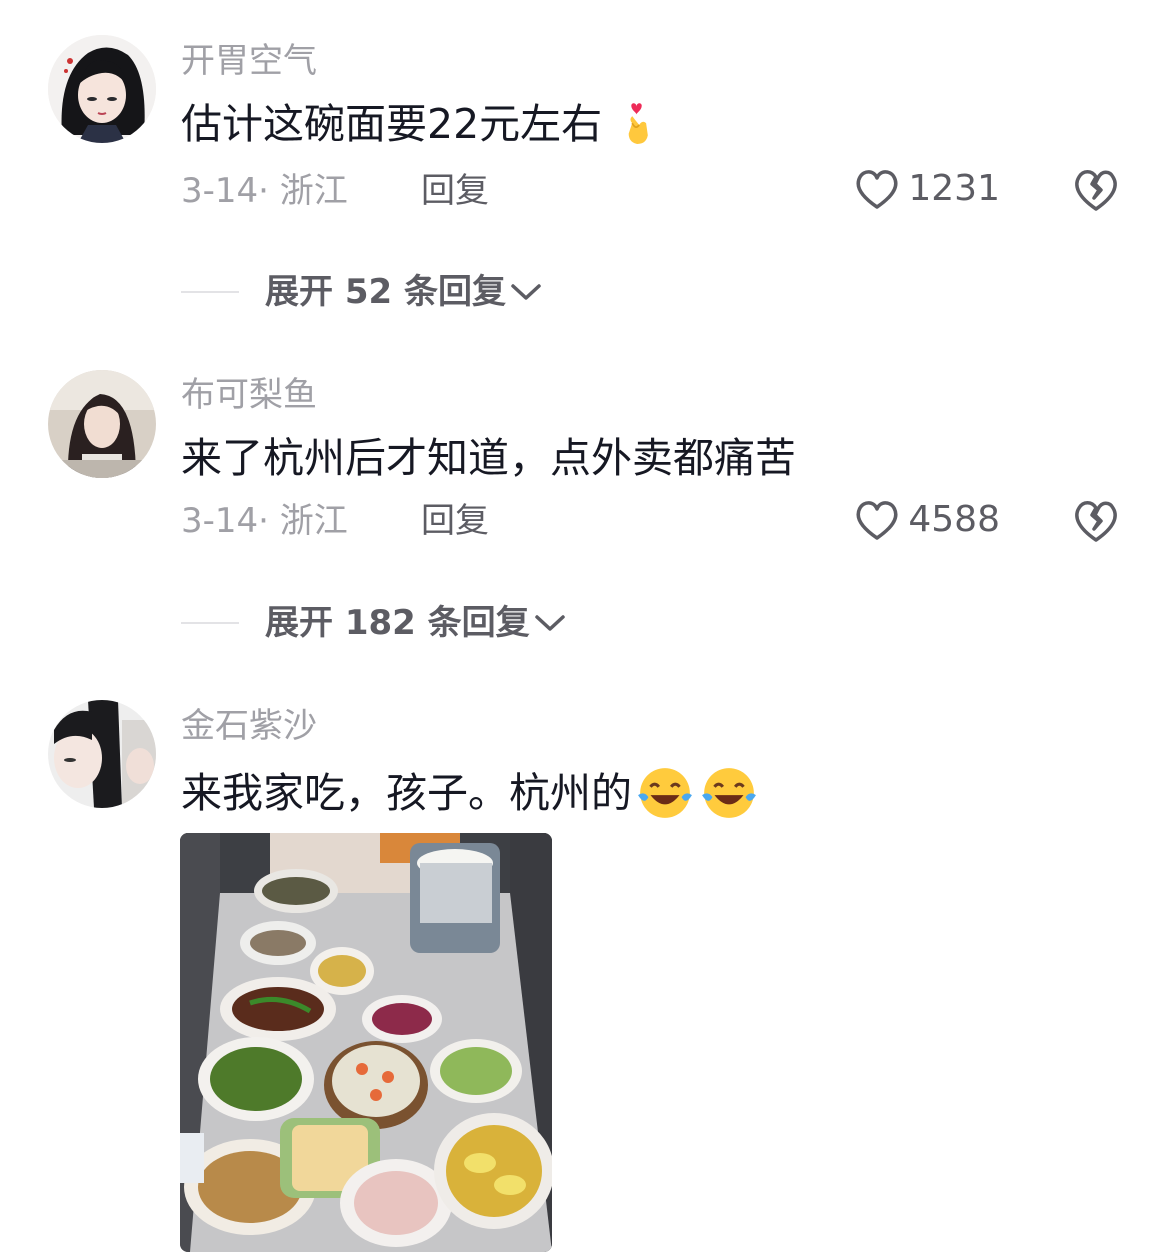 The image size is (1170, 1252). I want to click on comment-image, so click(366, 1042).